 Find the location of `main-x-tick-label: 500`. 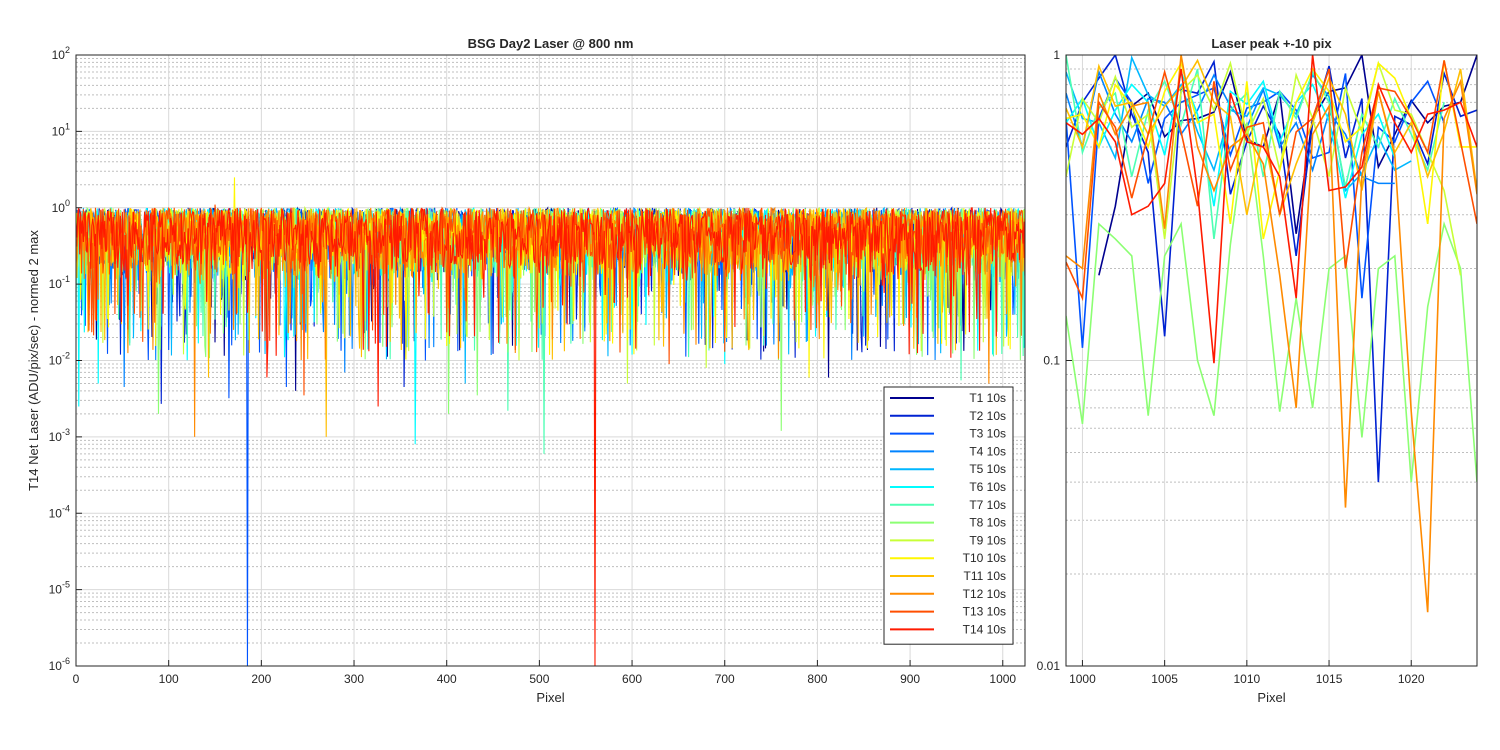

main-x-tick-label: 500 is located at coordinates (539, 679).